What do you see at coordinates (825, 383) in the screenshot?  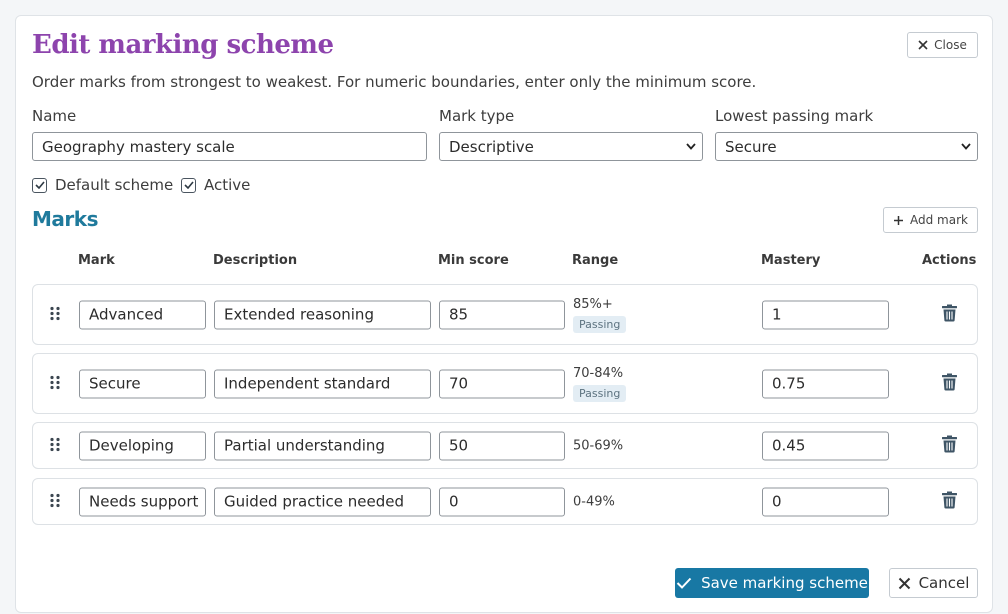 I see `mastery-input: 0.75` at bounding box center [825, 383].